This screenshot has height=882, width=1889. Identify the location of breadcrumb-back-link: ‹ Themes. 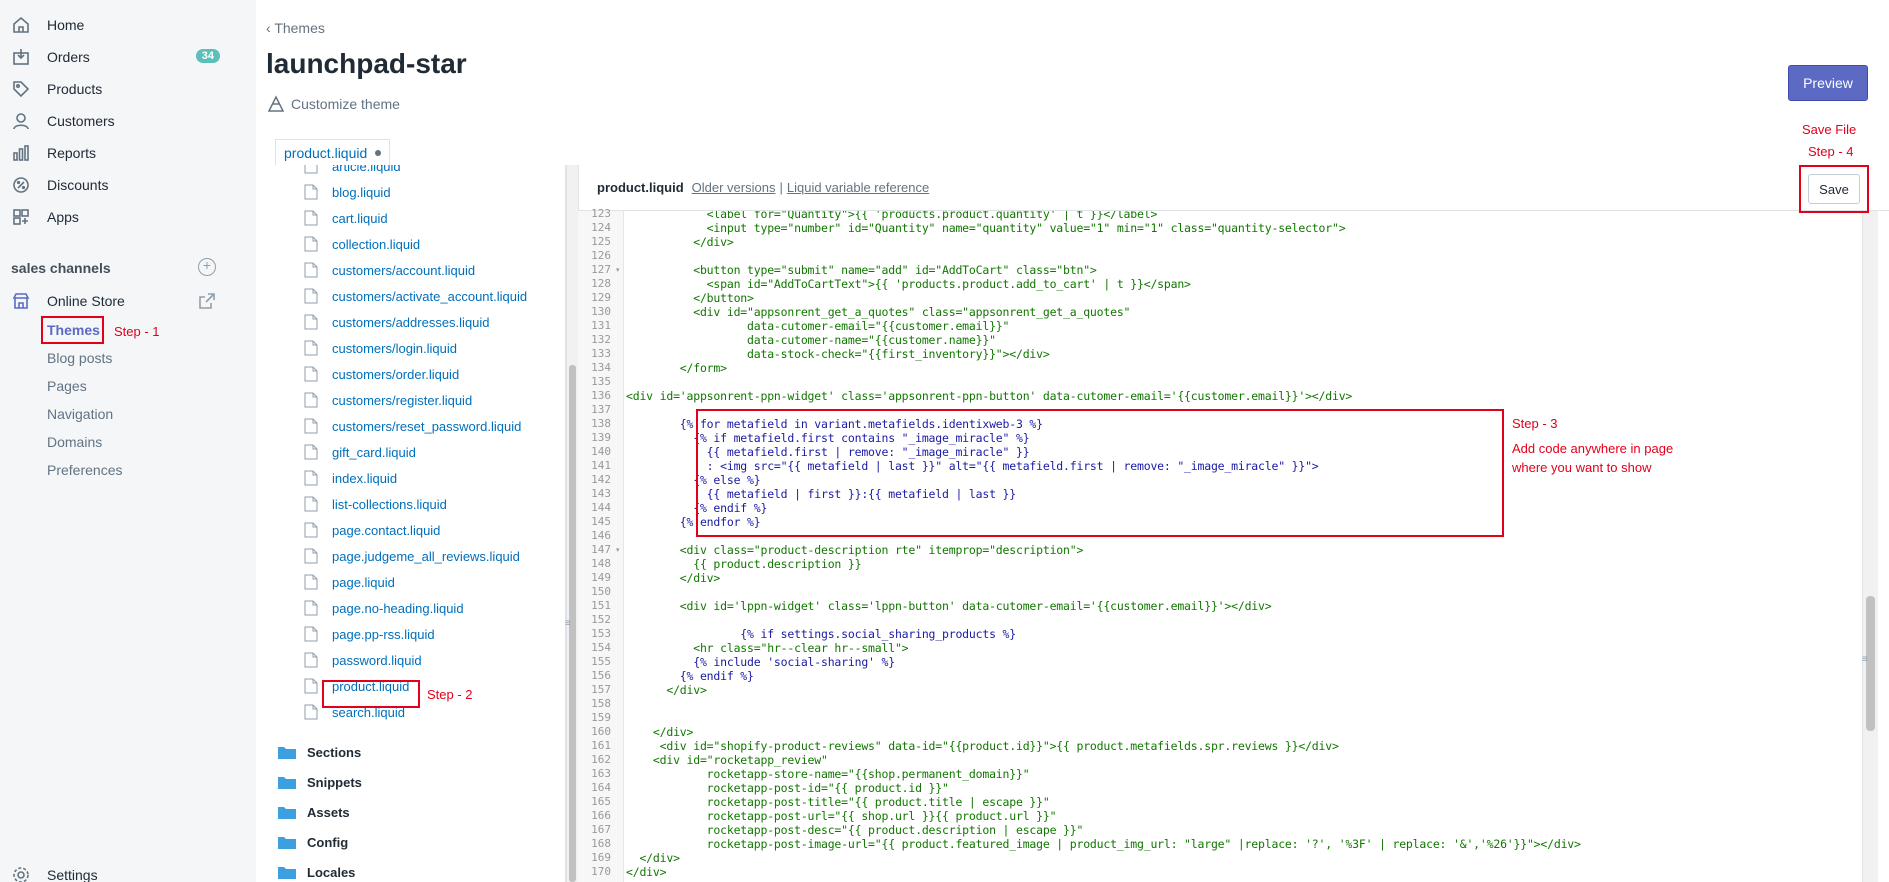
(295, 28).